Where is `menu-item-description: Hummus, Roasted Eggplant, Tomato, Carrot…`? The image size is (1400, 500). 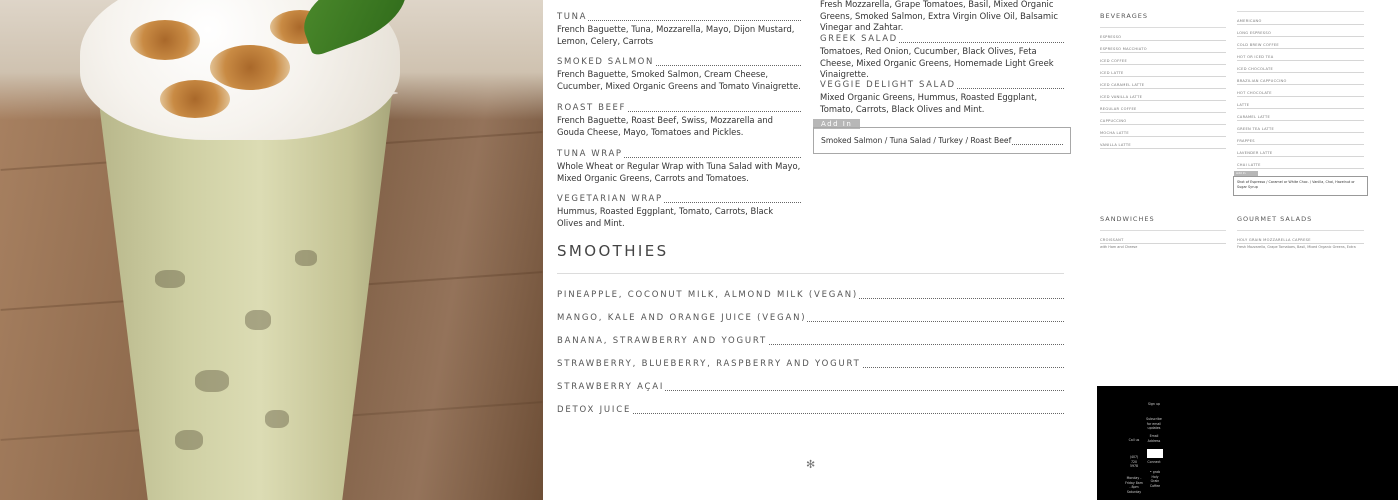 menu-item-description: Hummus, Roasted Eggplant, Tomato, Carrot… is located at coordinates (665, 217).